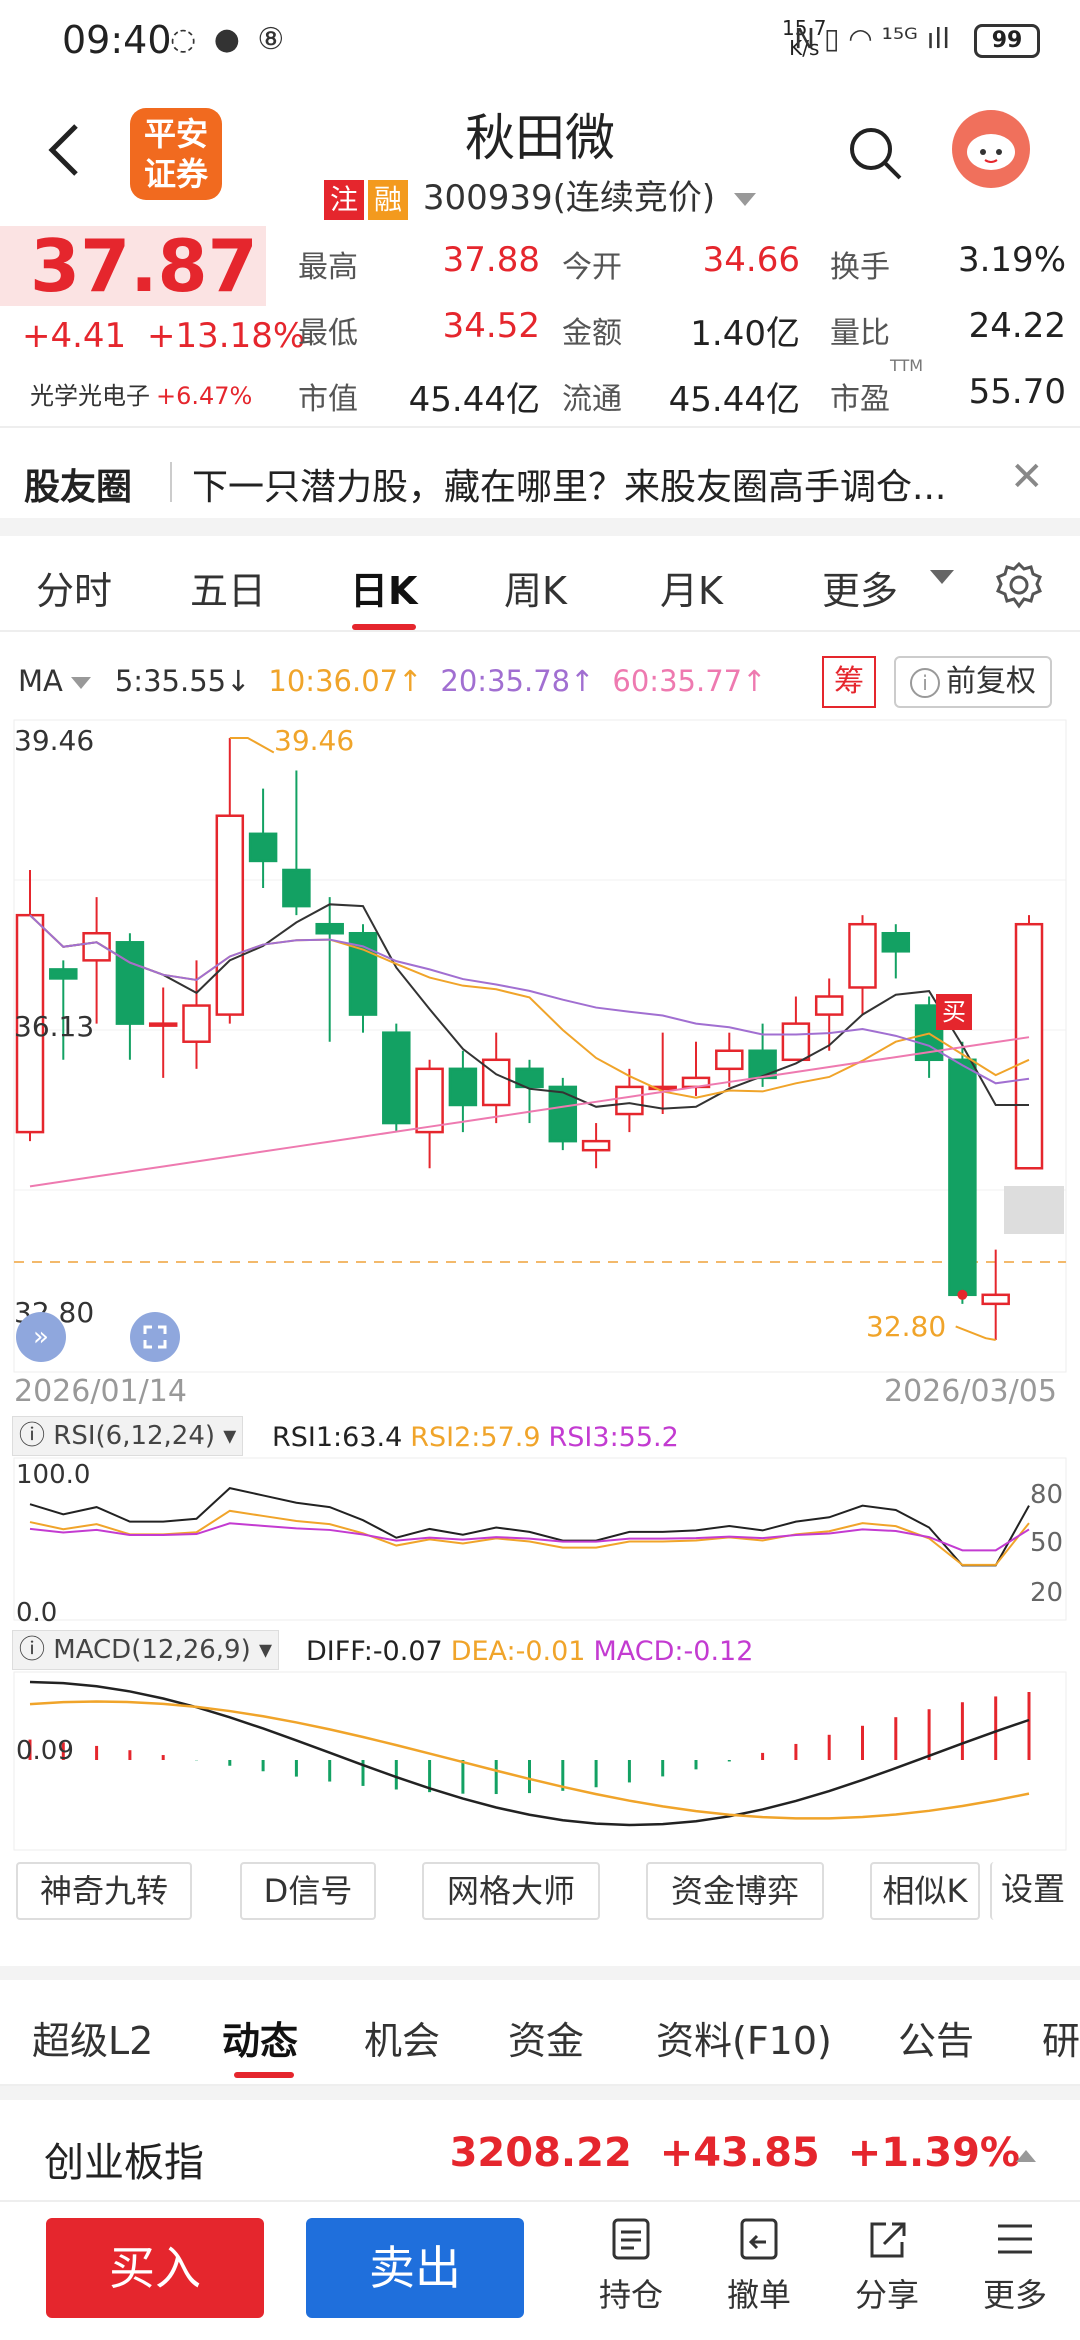 This screenshot has height=2340, width=1080. I want to click on macd-value: MACD:-0.12, so click(673, 1651).